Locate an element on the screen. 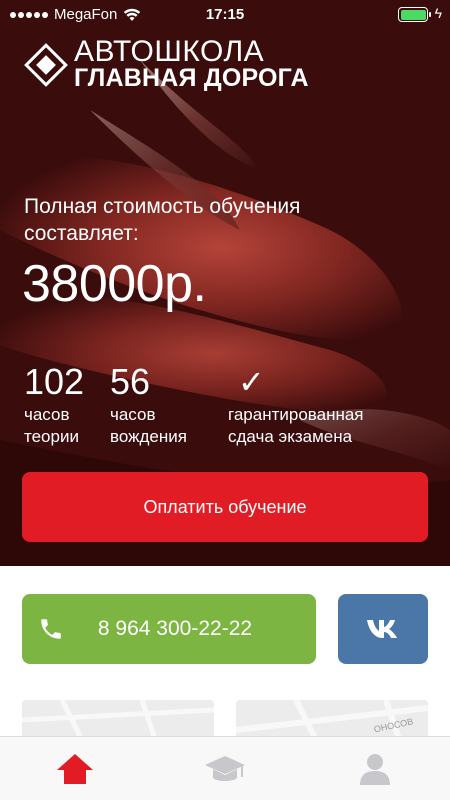 The height and width of the screenshot is (800, 450). stat-theory-hours: 102 часов теории is located at coordinates (54, 405).